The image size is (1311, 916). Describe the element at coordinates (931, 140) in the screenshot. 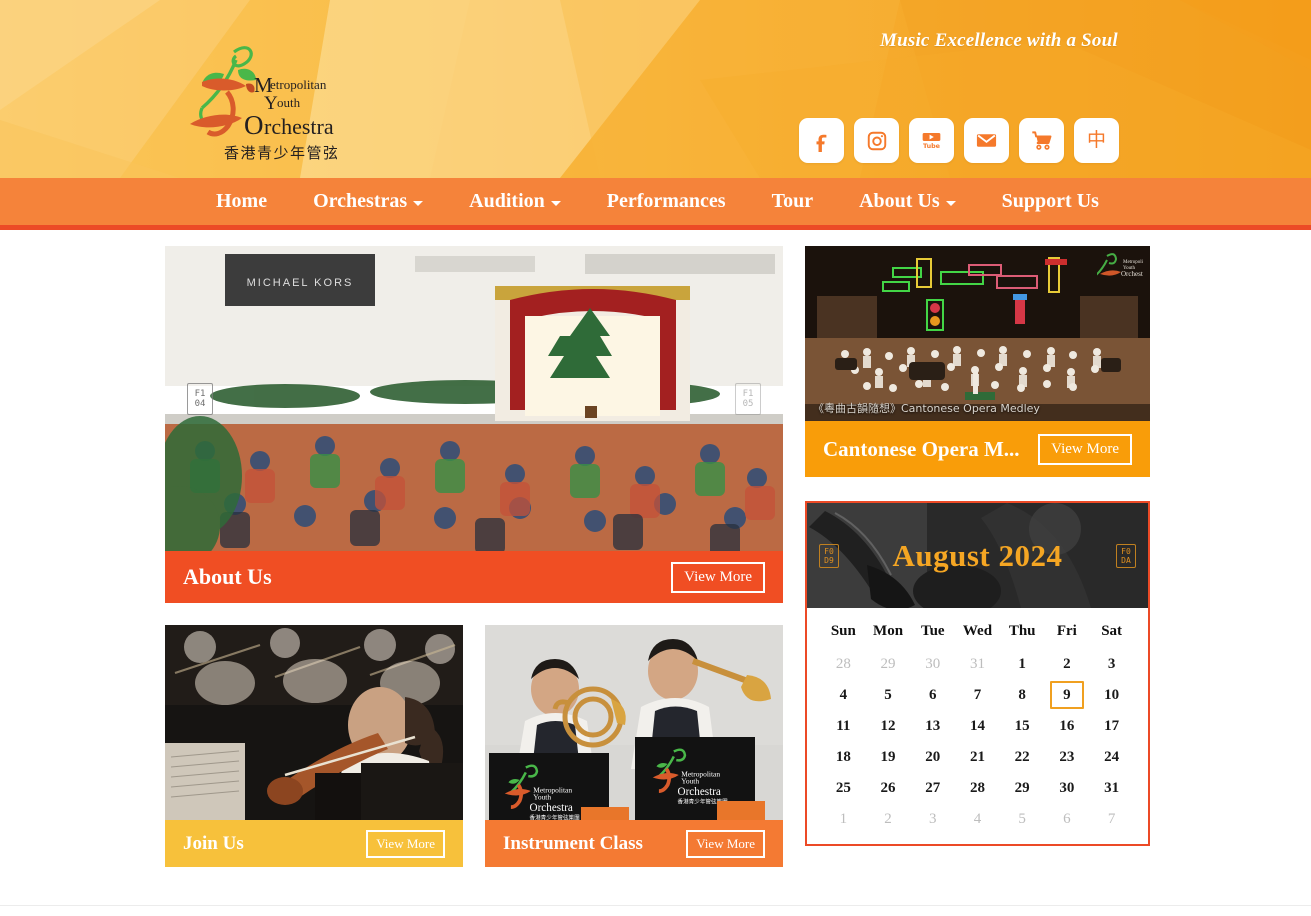

I see `youtube-icon: Tube` at that location.